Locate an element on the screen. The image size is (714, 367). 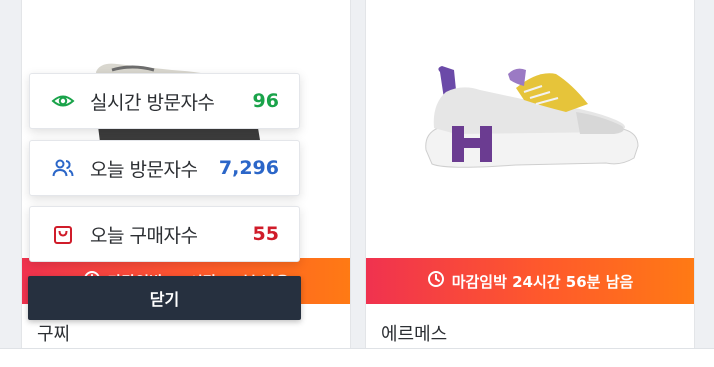
stat-label: 오늘 구매자수 is located at coordinates (144, 235).